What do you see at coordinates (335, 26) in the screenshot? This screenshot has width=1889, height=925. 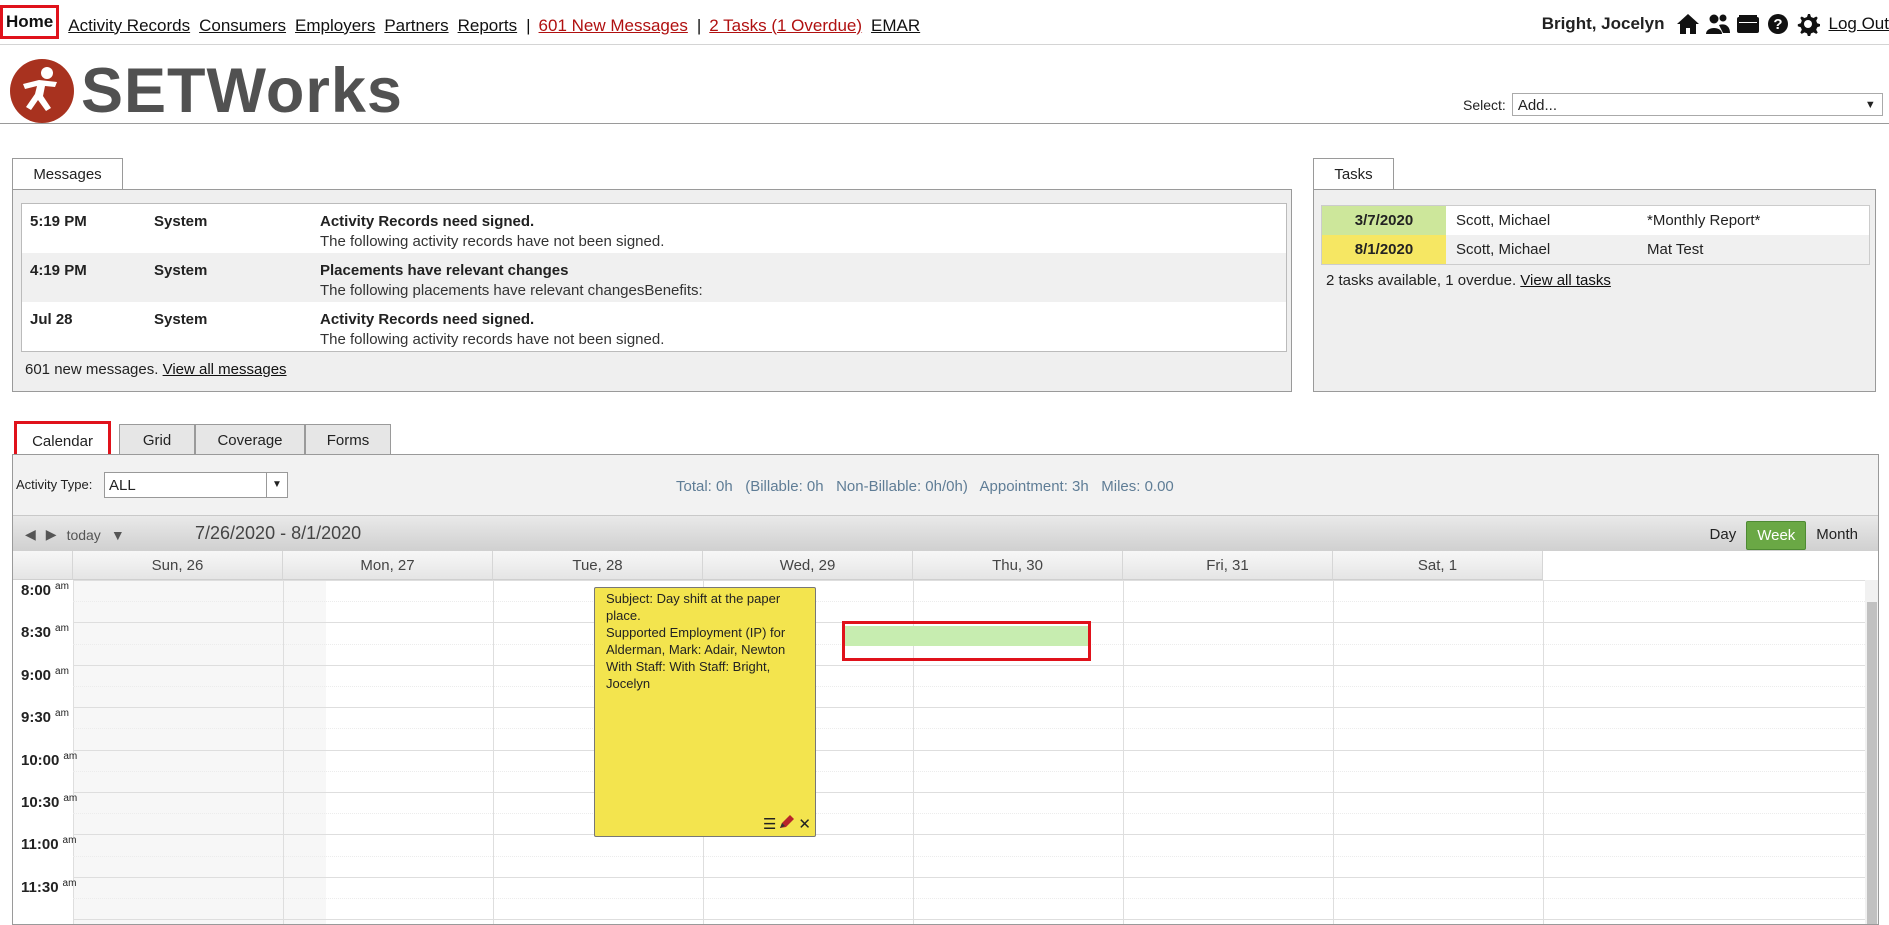 I see `nav-employers: Employers` at bounding box center [335, 26].